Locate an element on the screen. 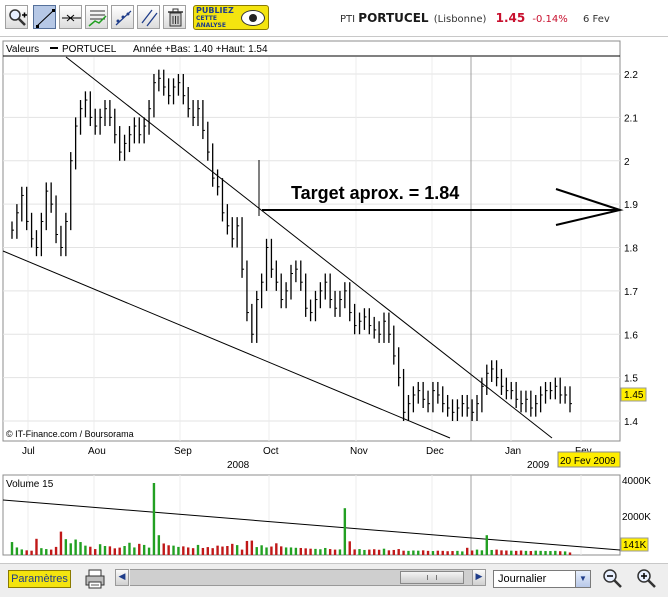 The height and width of the screenshot is (597, 668). print-button is located at coordinates (95, 579).